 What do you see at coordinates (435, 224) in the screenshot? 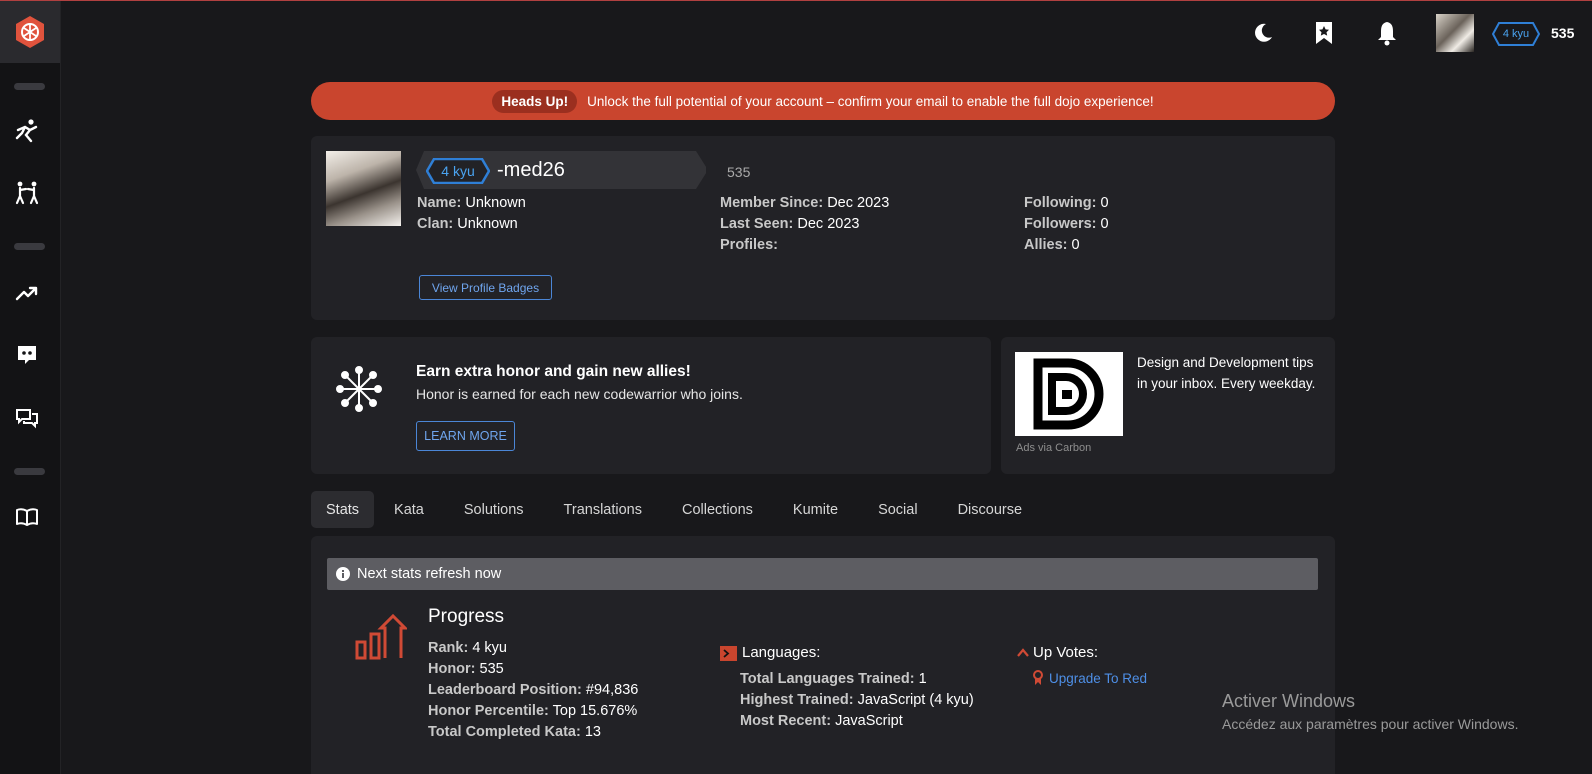
I see `clan-label: Clan:` at bounding box center [435, 224].